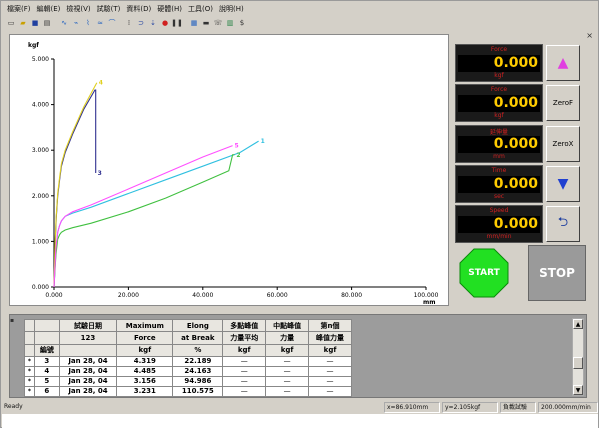 Image resolution: width=599 pixels, height=428 pixels. What do you see at coordinates (47, 23) in the screenshot?
I see `print-icon: ▤` at bounding box center [47, 23].